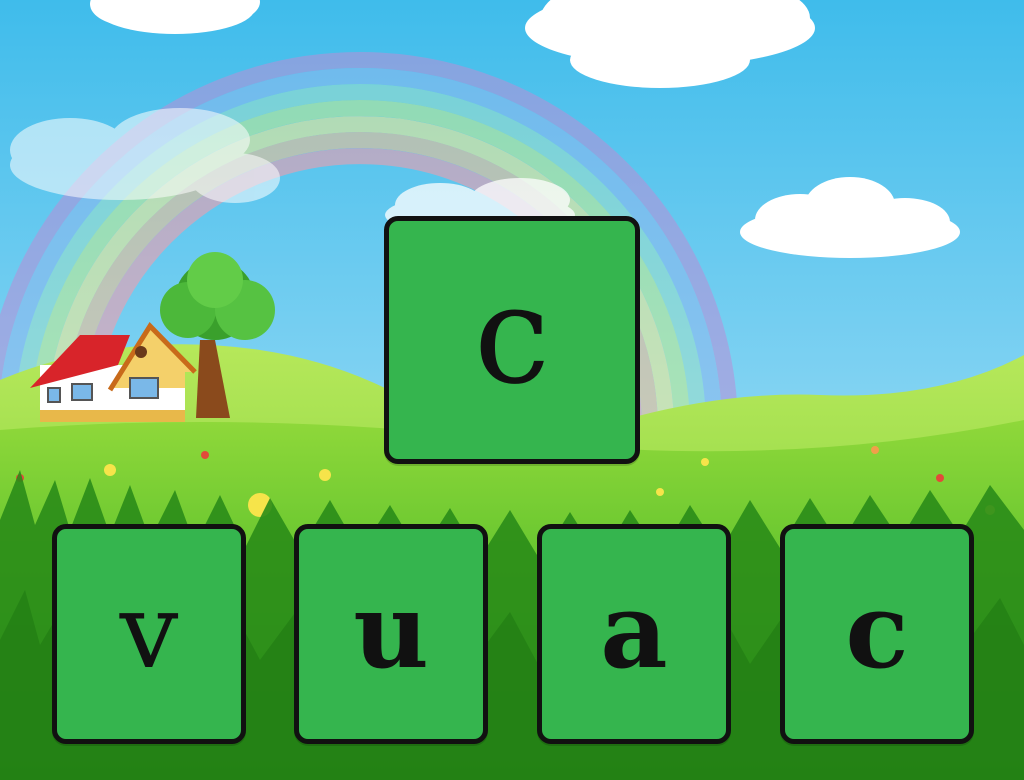 This screenshot has height=780, width=1024. I want to click on choice-letter: c, so click(877, 630).